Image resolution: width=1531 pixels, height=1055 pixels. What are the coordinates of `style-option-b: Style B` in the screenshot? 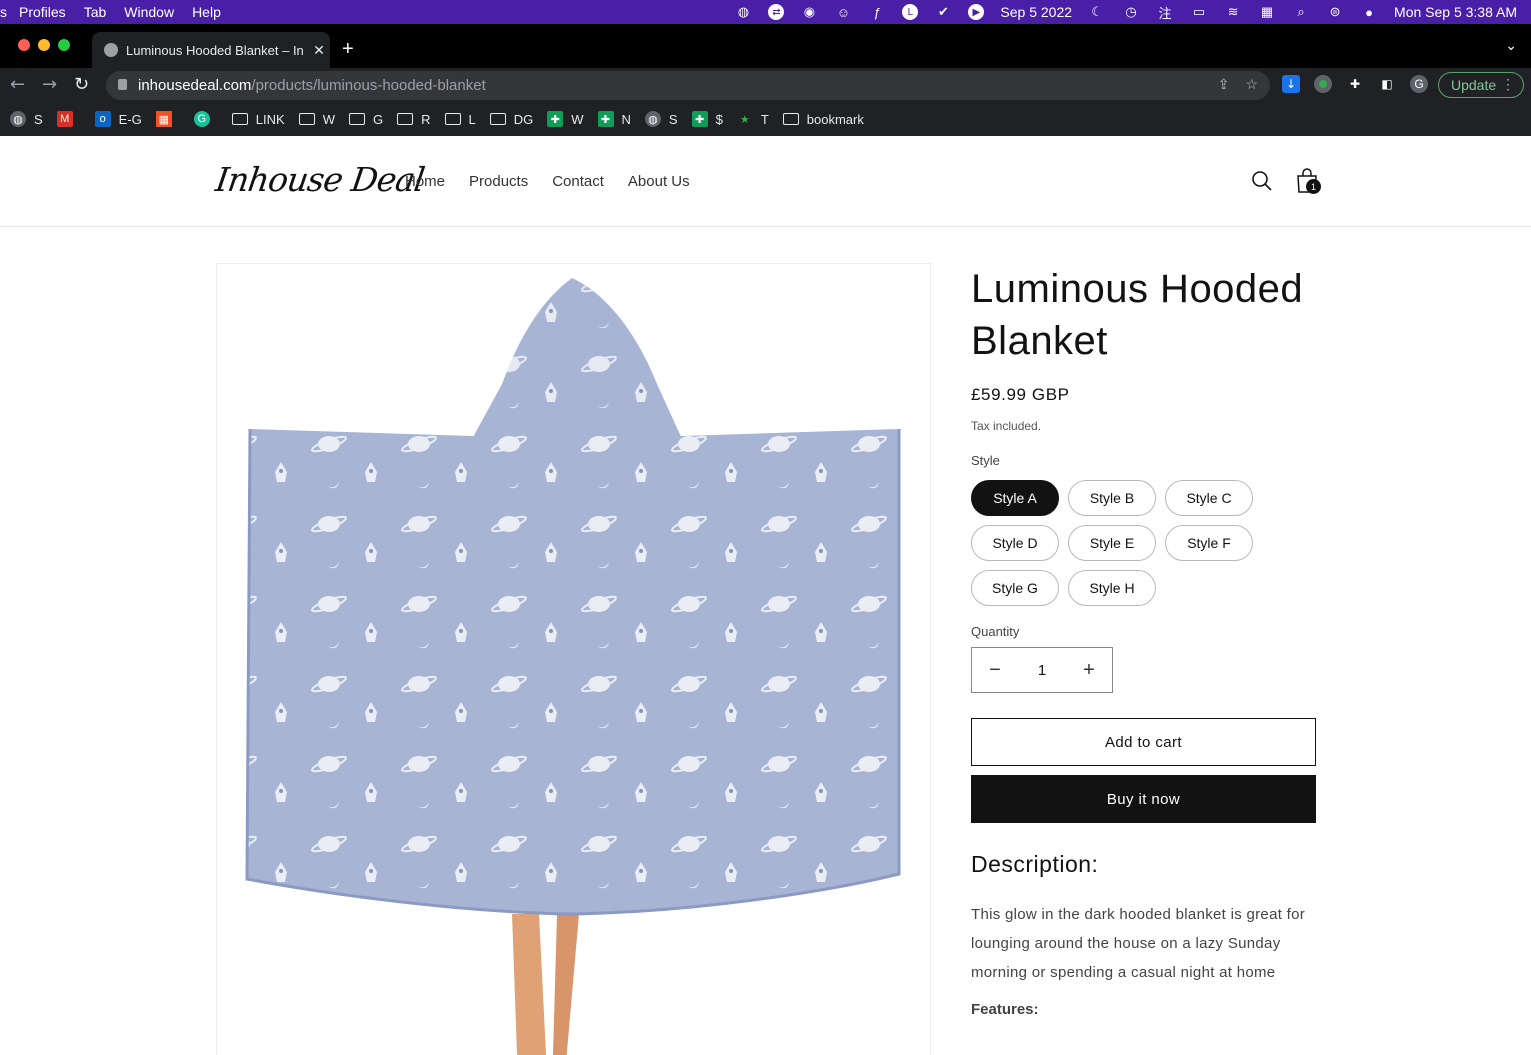 It's located at (1112, 498).